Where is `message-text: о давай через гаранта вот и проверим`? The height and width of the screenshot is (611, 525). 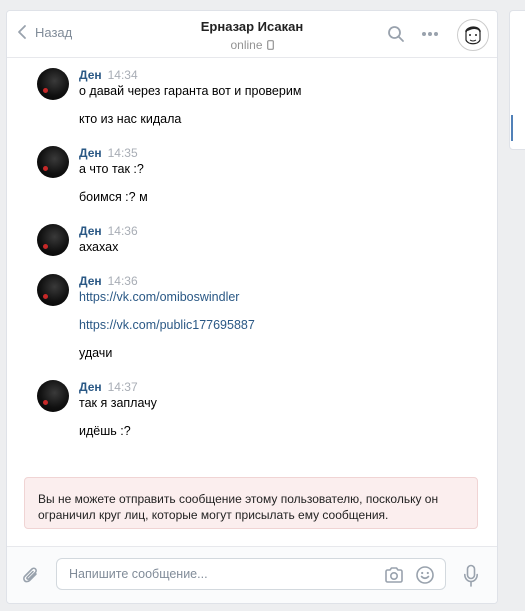 message-text: о давай через гаранта вот и проверим is located at coordinates (190, 91).